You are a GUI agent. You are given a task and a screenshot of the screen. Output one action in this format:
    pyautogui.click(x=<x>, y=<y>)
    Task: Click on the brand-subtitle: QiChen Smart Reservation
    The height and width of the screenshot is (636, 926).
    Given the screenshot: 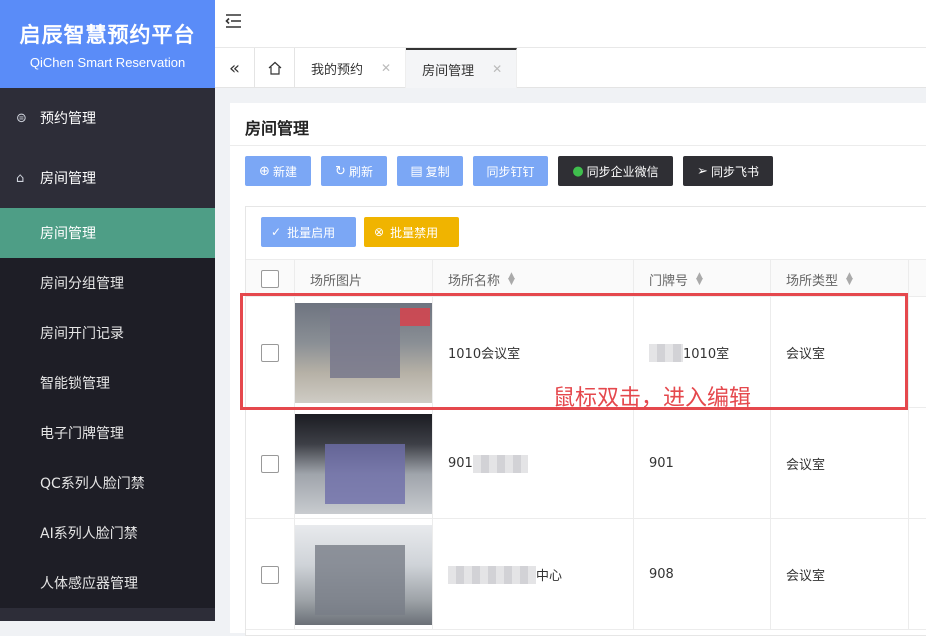 What is the action you would take?
    pyautogui.click(x=107, y=62)
    